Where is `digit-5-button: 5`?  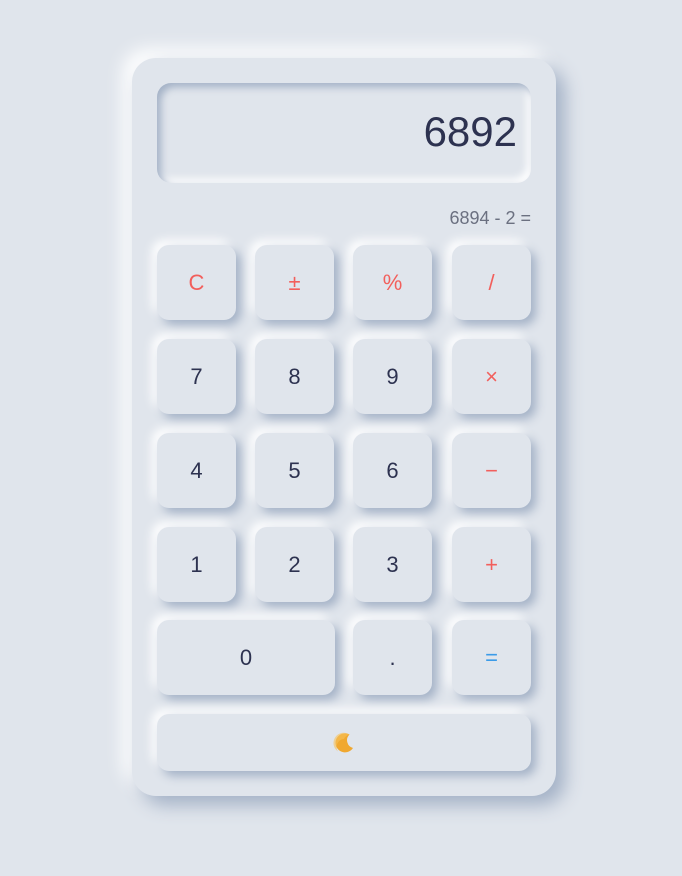
digit-5-button: 5 is located at coordinates (294, 470).